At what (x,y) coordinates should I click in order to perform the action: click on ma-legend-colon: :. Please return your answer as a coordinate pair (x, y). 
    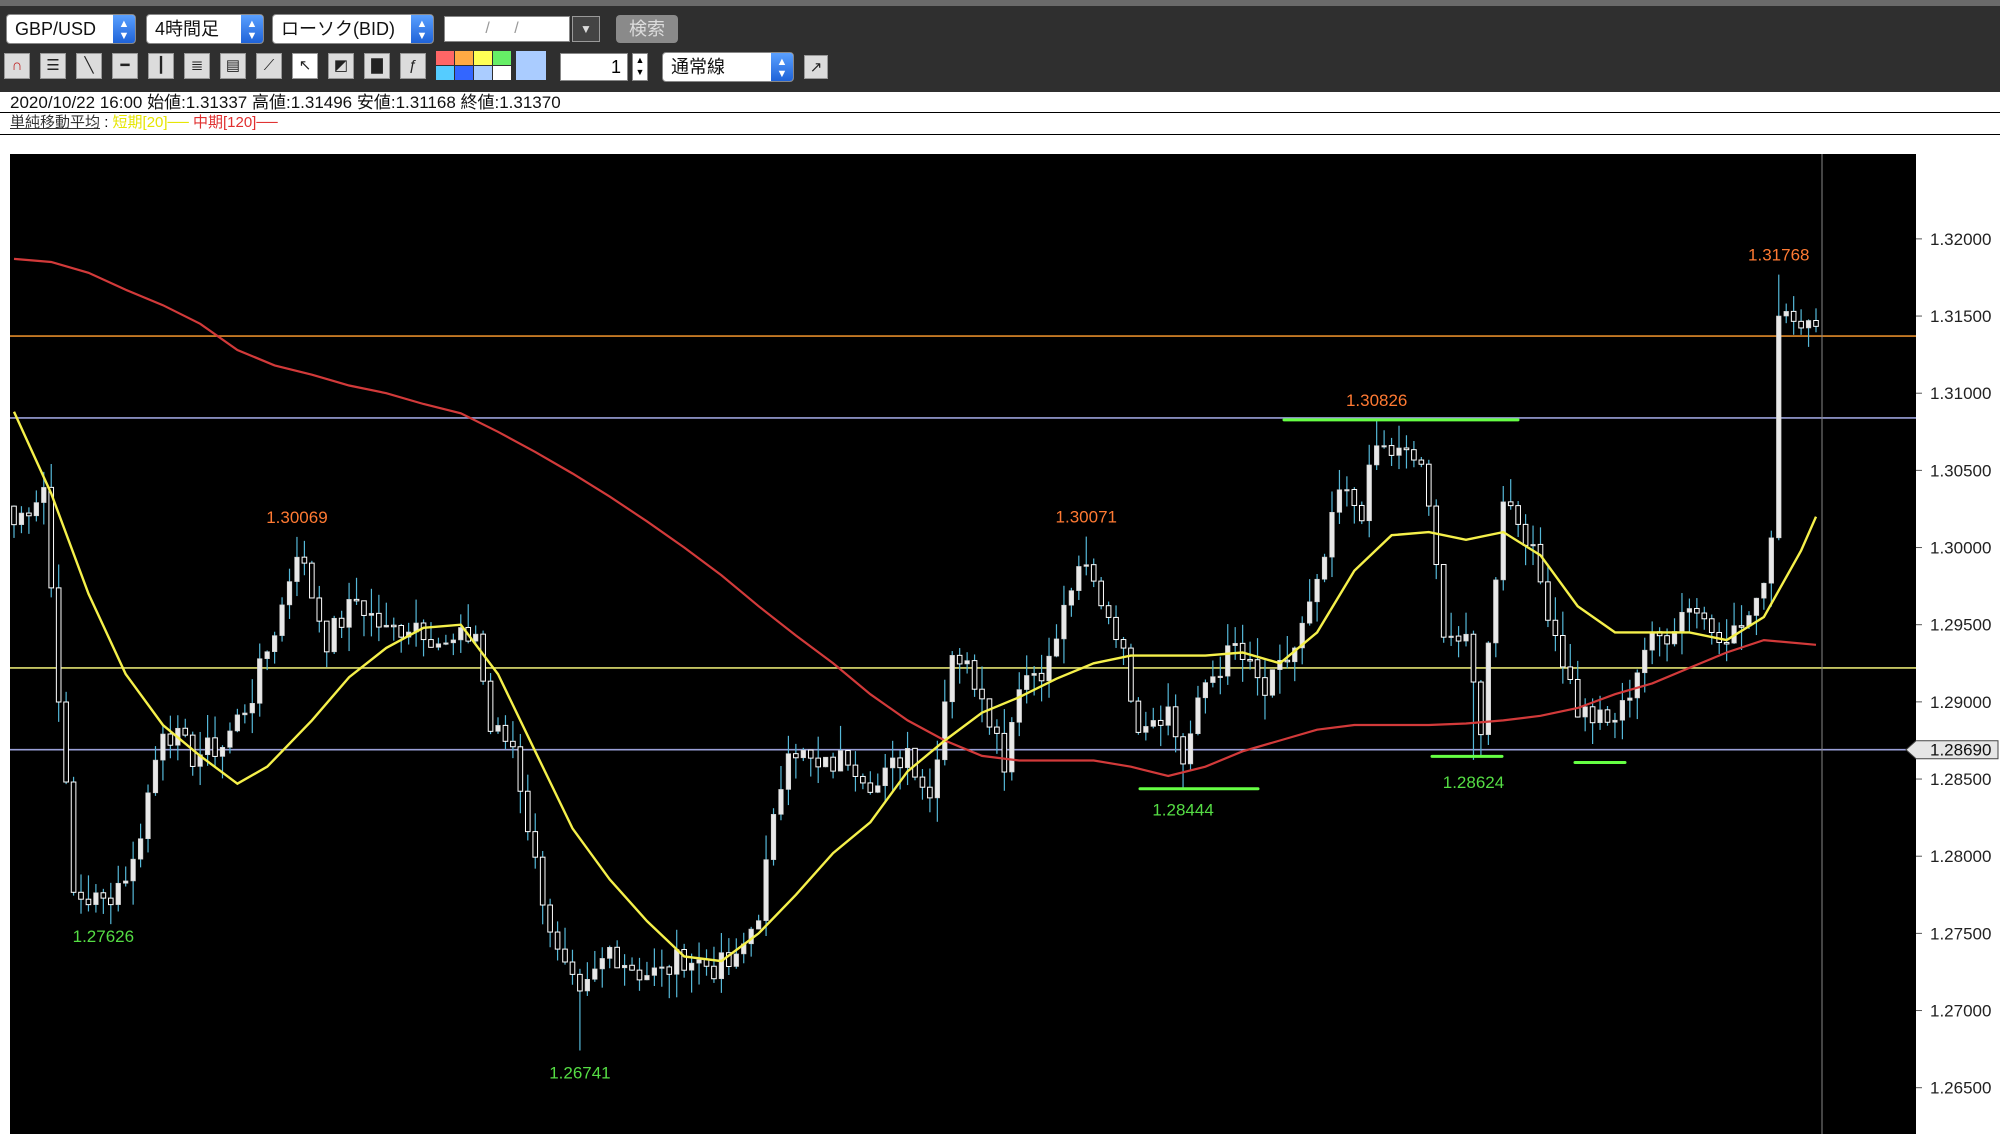
    Looking at the image, I should click on (106, 122).